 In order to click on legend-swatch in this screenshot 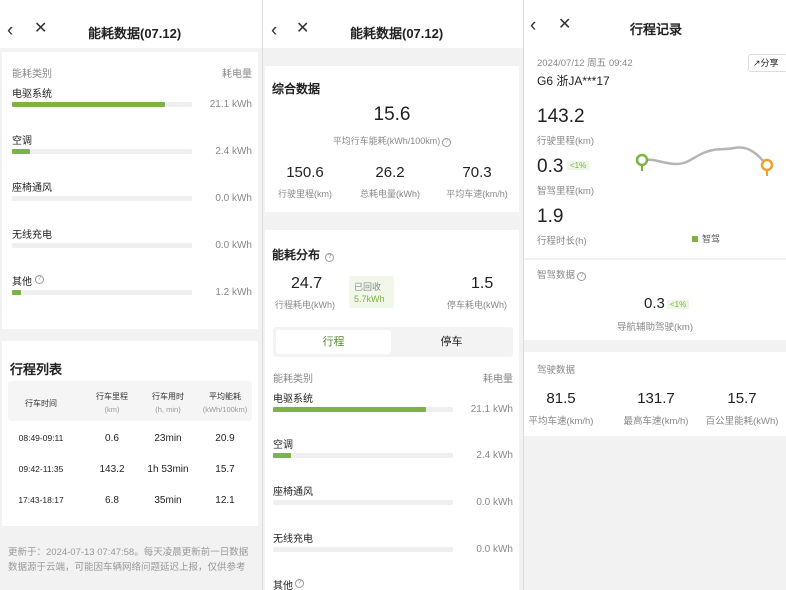, I will do `click(695, 239)`.